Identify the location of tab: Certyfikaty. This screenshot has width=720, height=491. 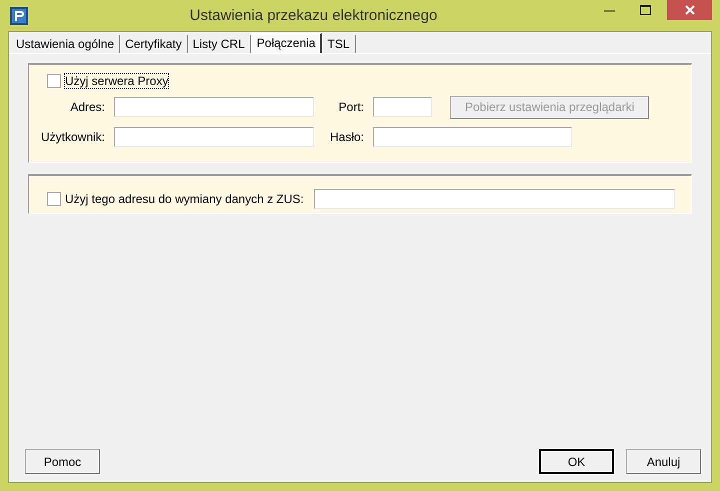
(154, 44).